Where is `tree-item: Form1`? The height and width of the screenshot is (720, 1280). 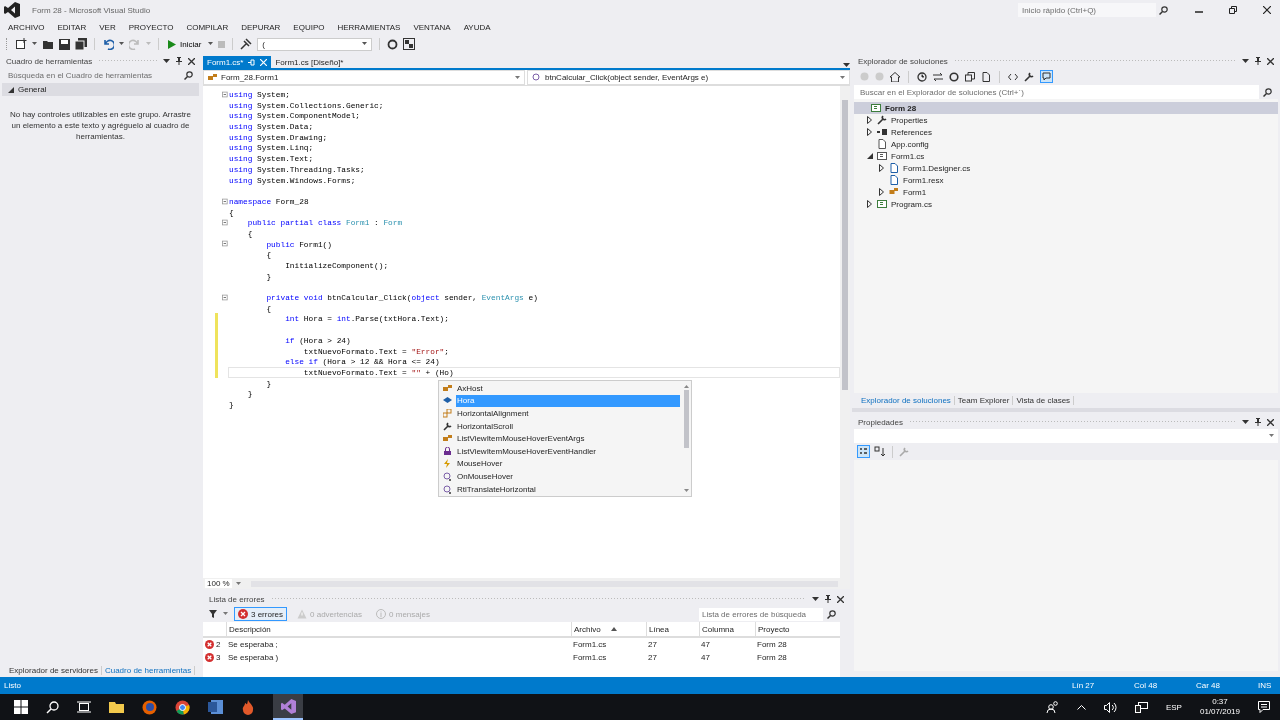 tree-item: Form1 is located at coordinates (1078, 192).